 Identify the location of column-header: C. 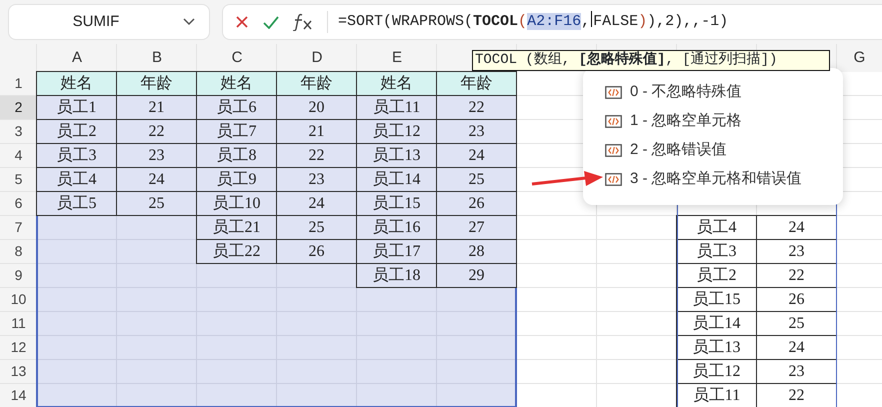
(237, 58).